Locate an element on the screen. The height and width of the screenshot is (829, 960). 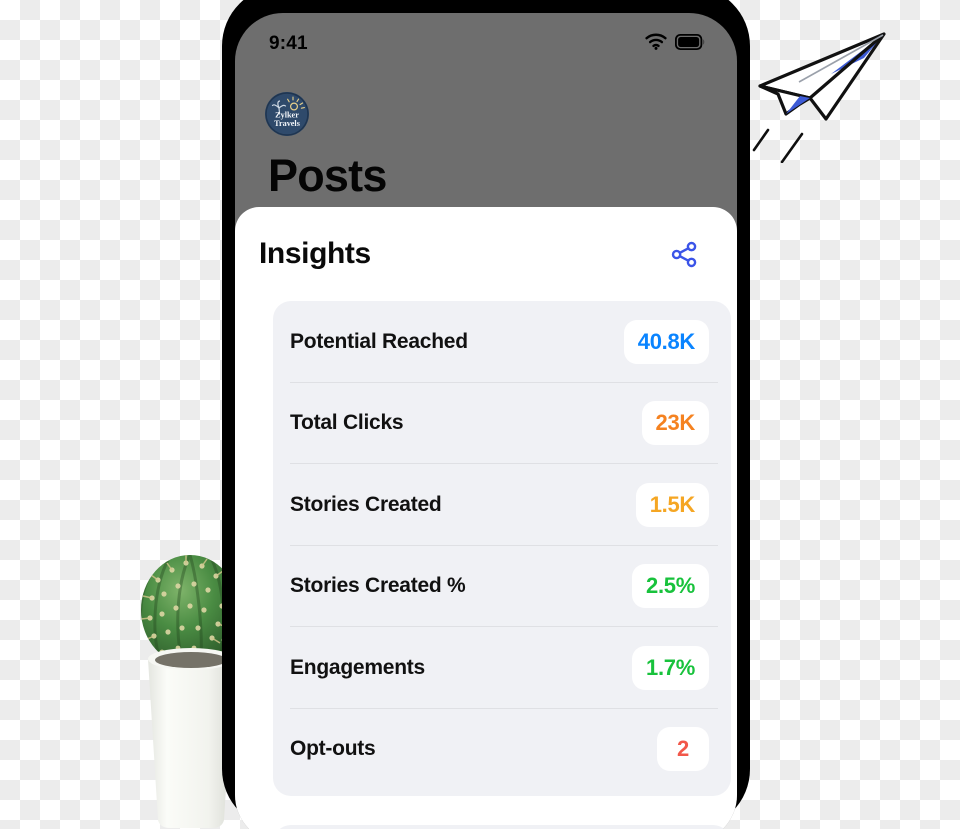
plane-facet-upper is located at coordinates (857, 54).